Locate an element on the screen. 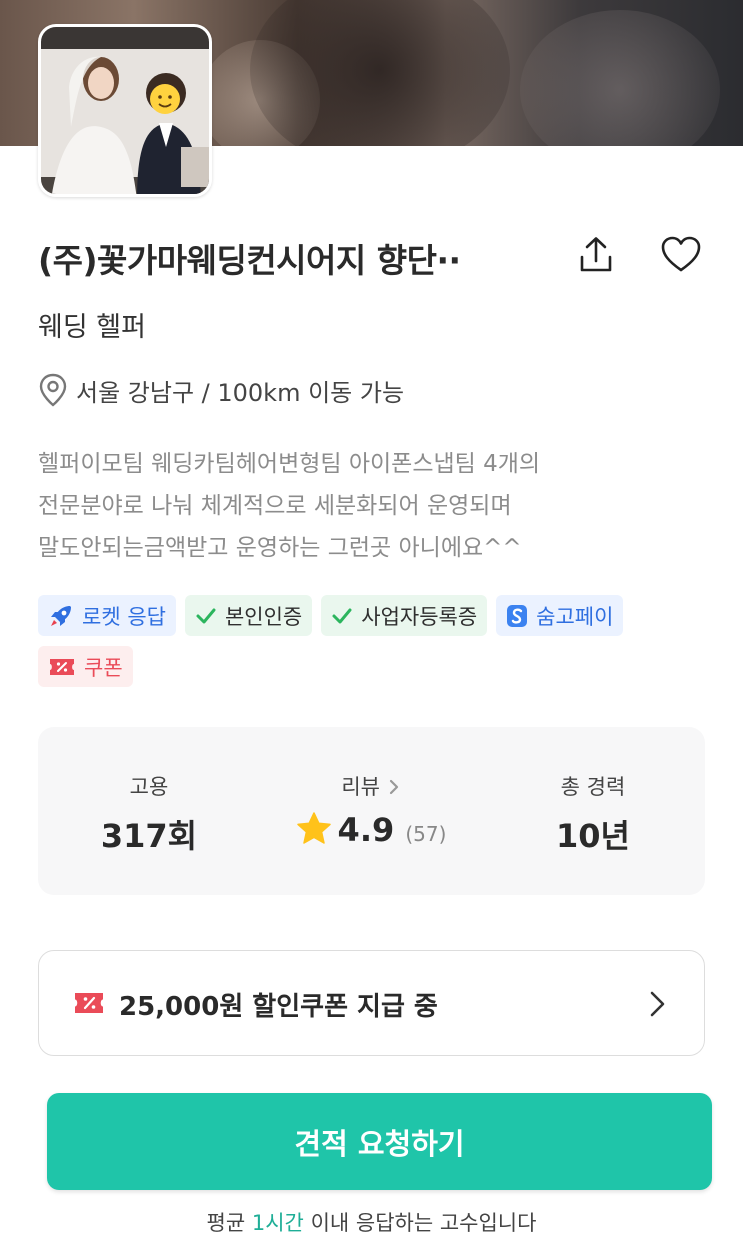 The width and height of the screenshot is (743, 1253). location-text: 서울 강남구 / 100km 이동 가능 is located at coordinates (240, 392).